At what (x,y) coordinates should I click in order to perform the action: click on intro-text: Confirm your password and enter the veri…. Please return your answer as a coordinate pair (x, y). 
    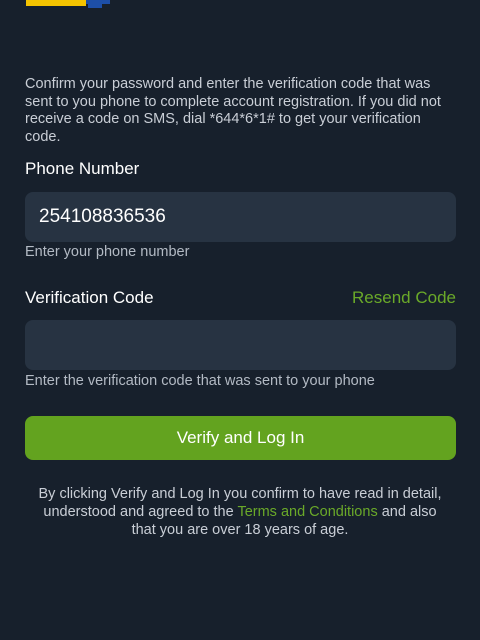
    Looking at the image, I should click on (233, 110).